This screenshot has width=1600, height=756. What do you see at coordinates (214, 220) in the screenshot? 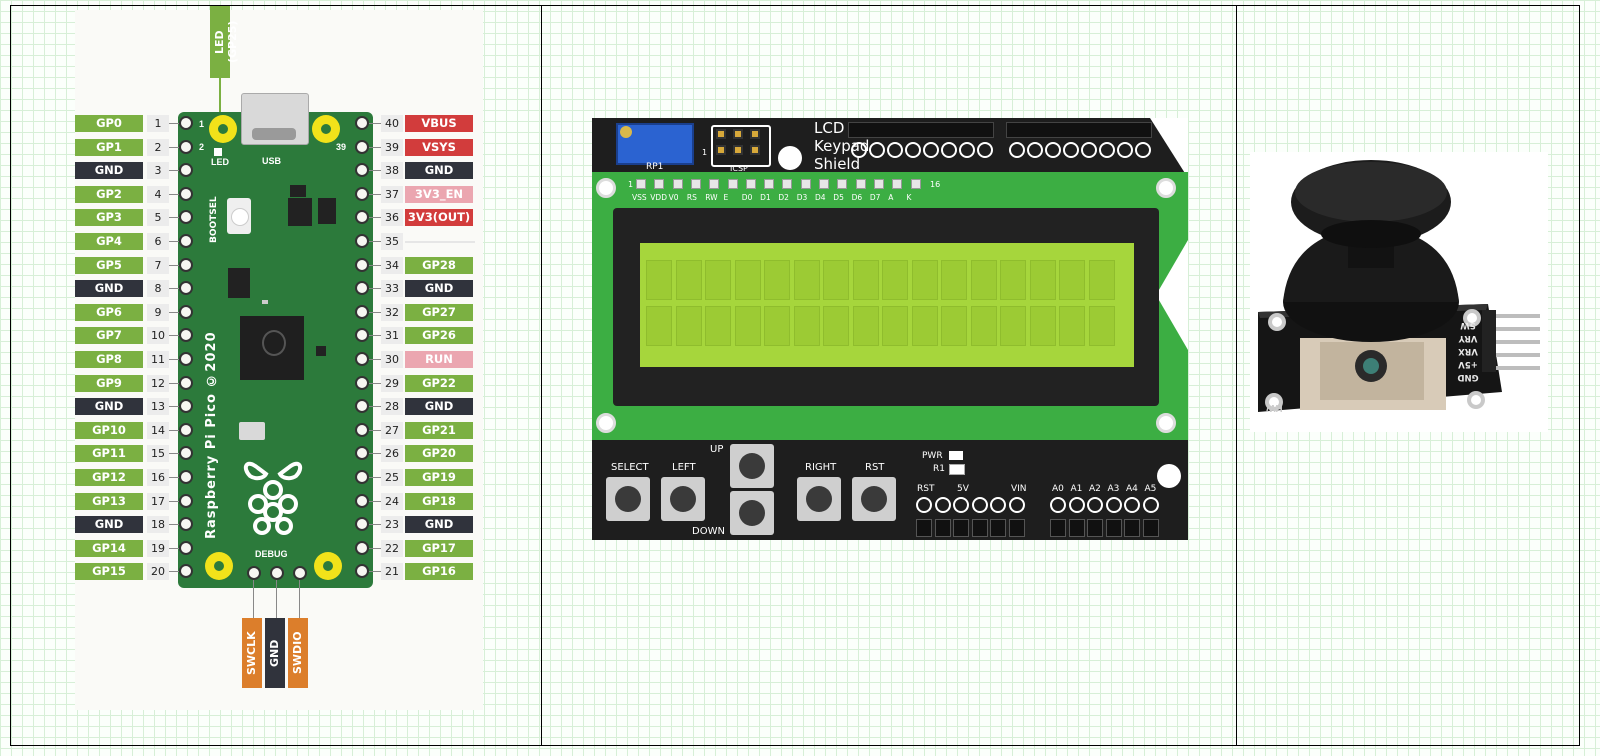
I see `silk-bootsel: BOOTSEL` at bounding box center [214, 220].